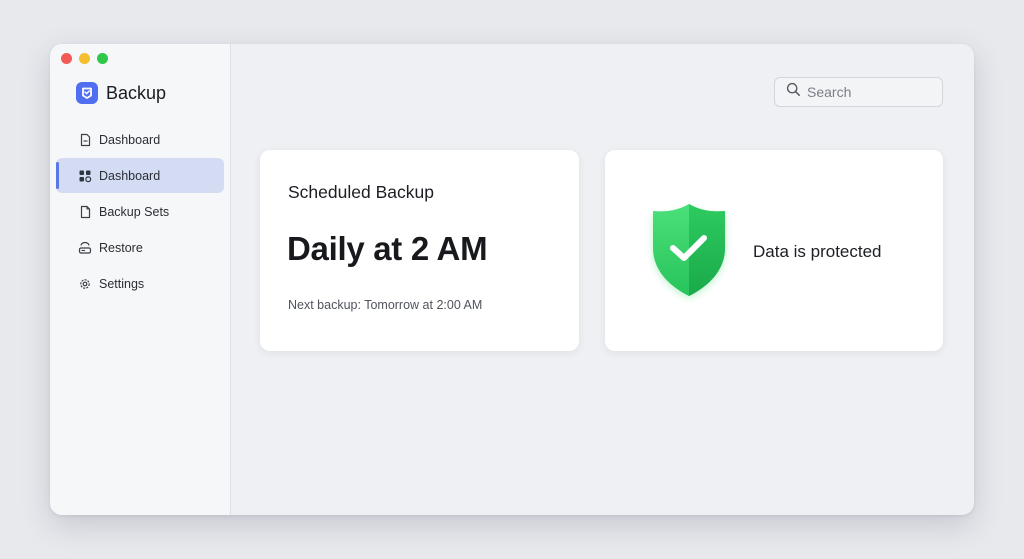 The width and height of the screenshot is (1024, 559). What do you see at coordinates (387, 248) in the screenshot?
I see `backup-schedule: Daily at 2 AM` at bounding box center [387, 248].